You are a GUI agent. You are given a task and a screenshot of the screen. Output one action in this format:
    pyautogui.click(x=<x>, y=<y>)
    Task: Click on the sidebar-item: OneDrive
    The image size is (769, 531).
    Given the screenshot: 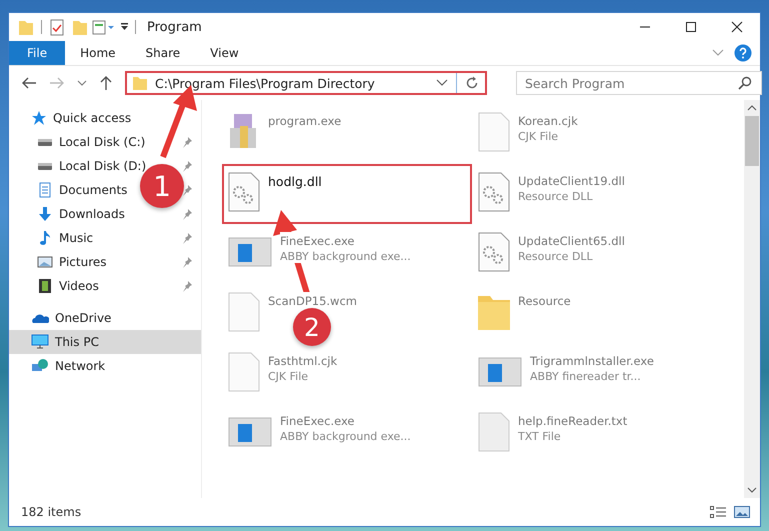 What is the action you would take?
    pyautogui.click(x=83, y=318)
    